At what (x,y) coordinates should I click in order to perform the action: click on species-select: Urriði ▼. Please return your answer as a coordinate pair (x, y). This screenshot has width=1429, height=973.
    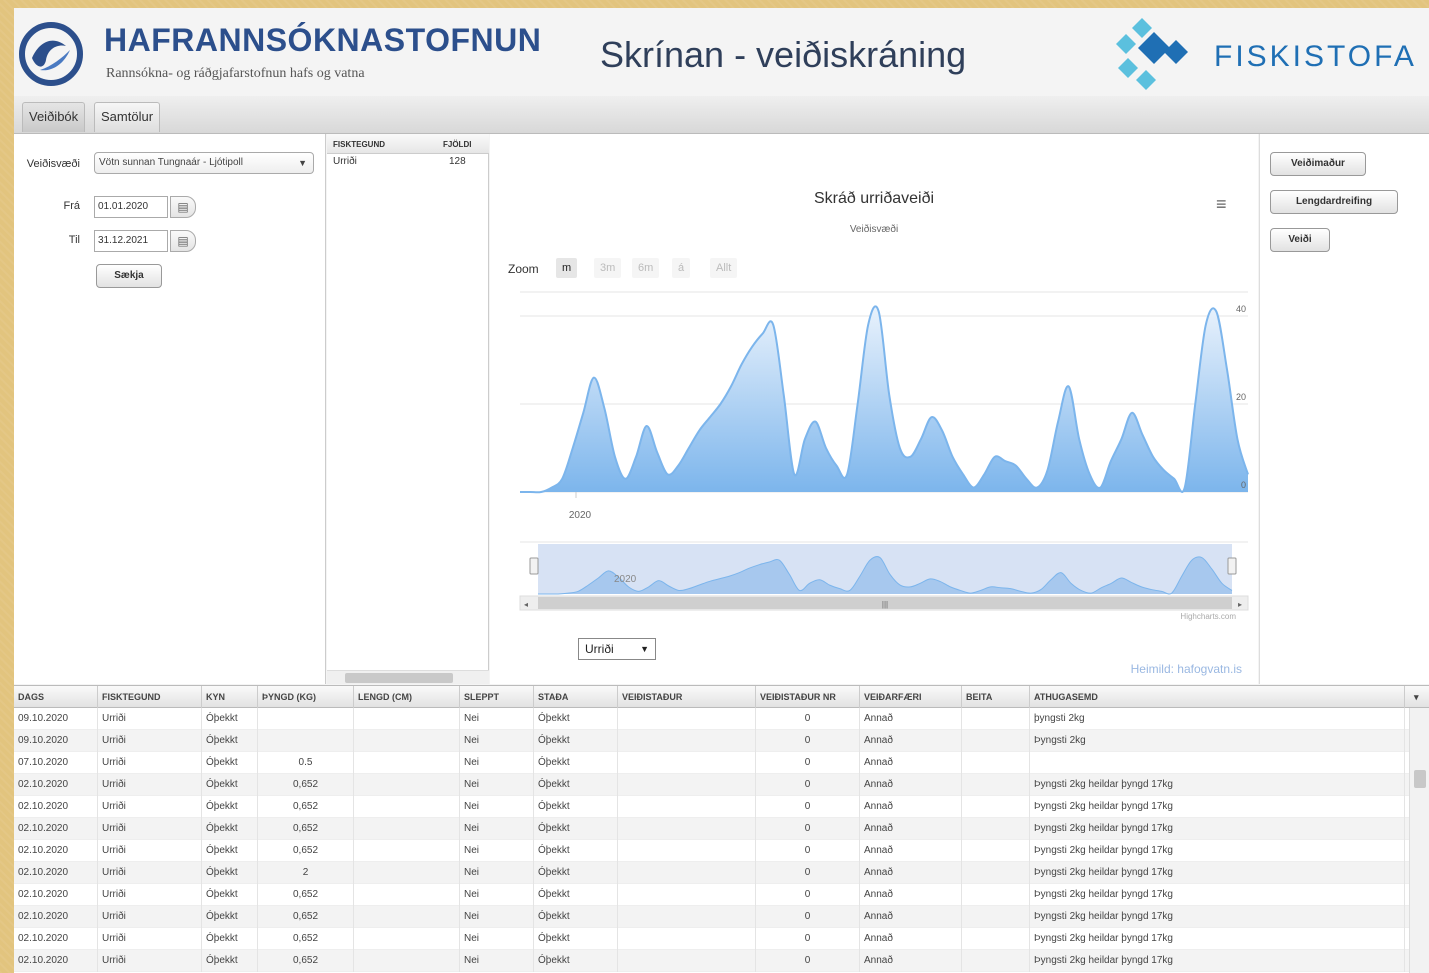
    Looking at the image, I should click on (617, 649).